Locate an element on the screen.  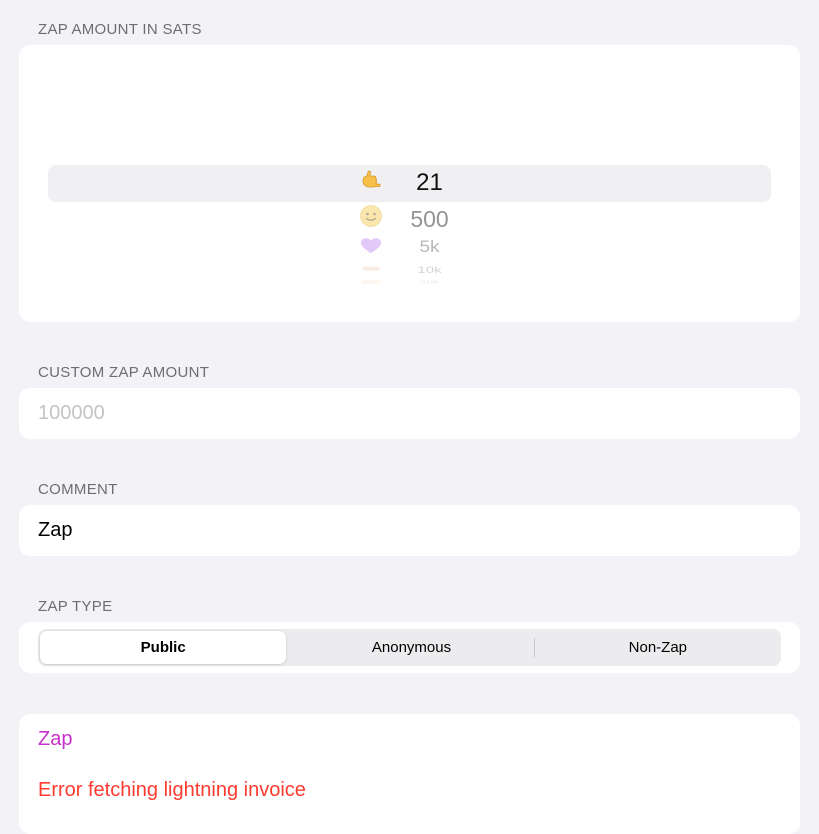
picker-value: 21 is located at coordinates (429, 182).